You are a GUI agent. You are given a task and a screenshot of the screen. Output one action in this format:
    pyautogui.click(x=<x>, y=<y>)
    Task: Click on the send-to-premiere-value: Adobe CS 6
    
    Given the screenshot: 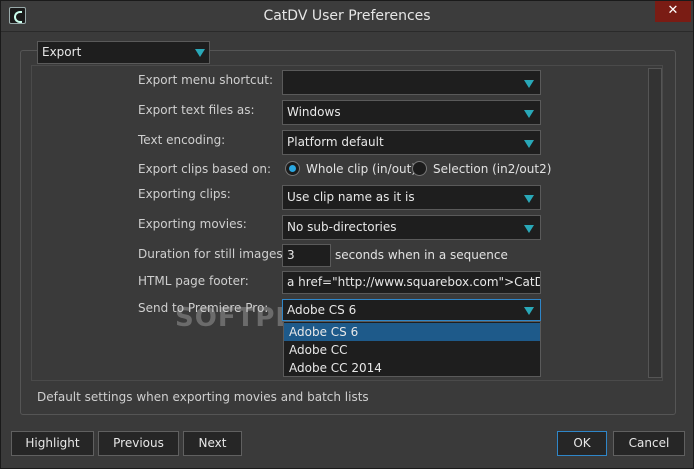 What is the action you would take?
    pyautogui.click(x=322, y=310)
    